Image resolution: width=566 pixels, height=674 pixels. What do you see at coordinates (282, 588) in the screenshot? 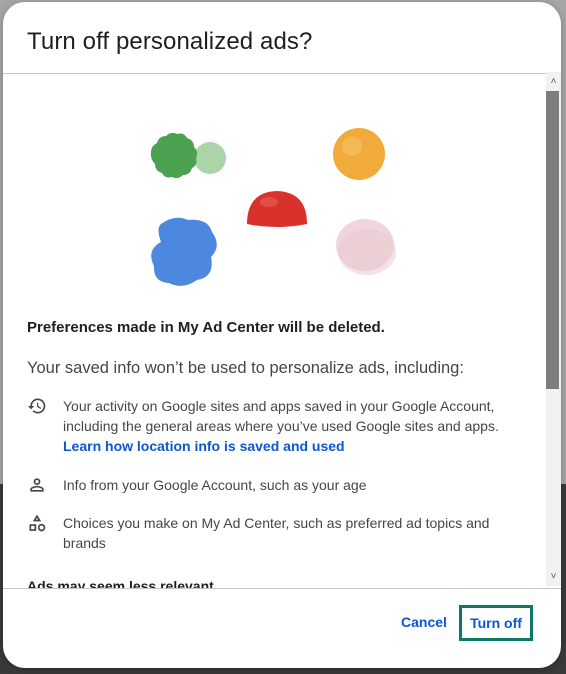
I see `footer-divider` at bounding box center [282, 588].